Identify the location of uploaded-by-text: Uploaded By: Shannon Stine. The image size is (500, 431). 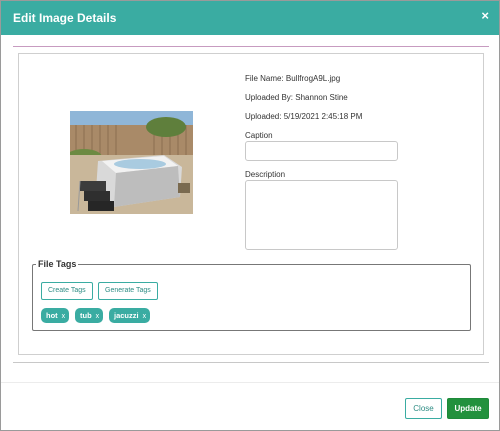
(296, 97).